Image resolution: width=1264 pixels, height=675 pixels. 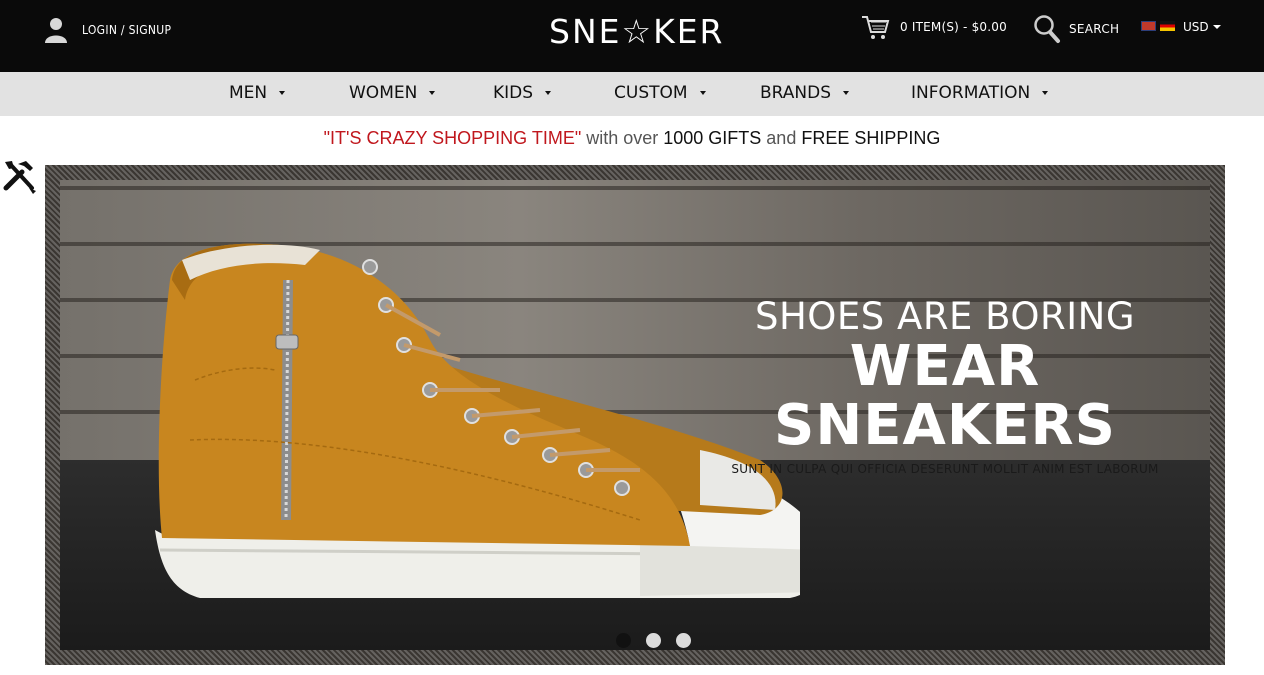 I want to click on cart-button: 0 ITEM(S) - $0.00, so click(x=933, y=27).